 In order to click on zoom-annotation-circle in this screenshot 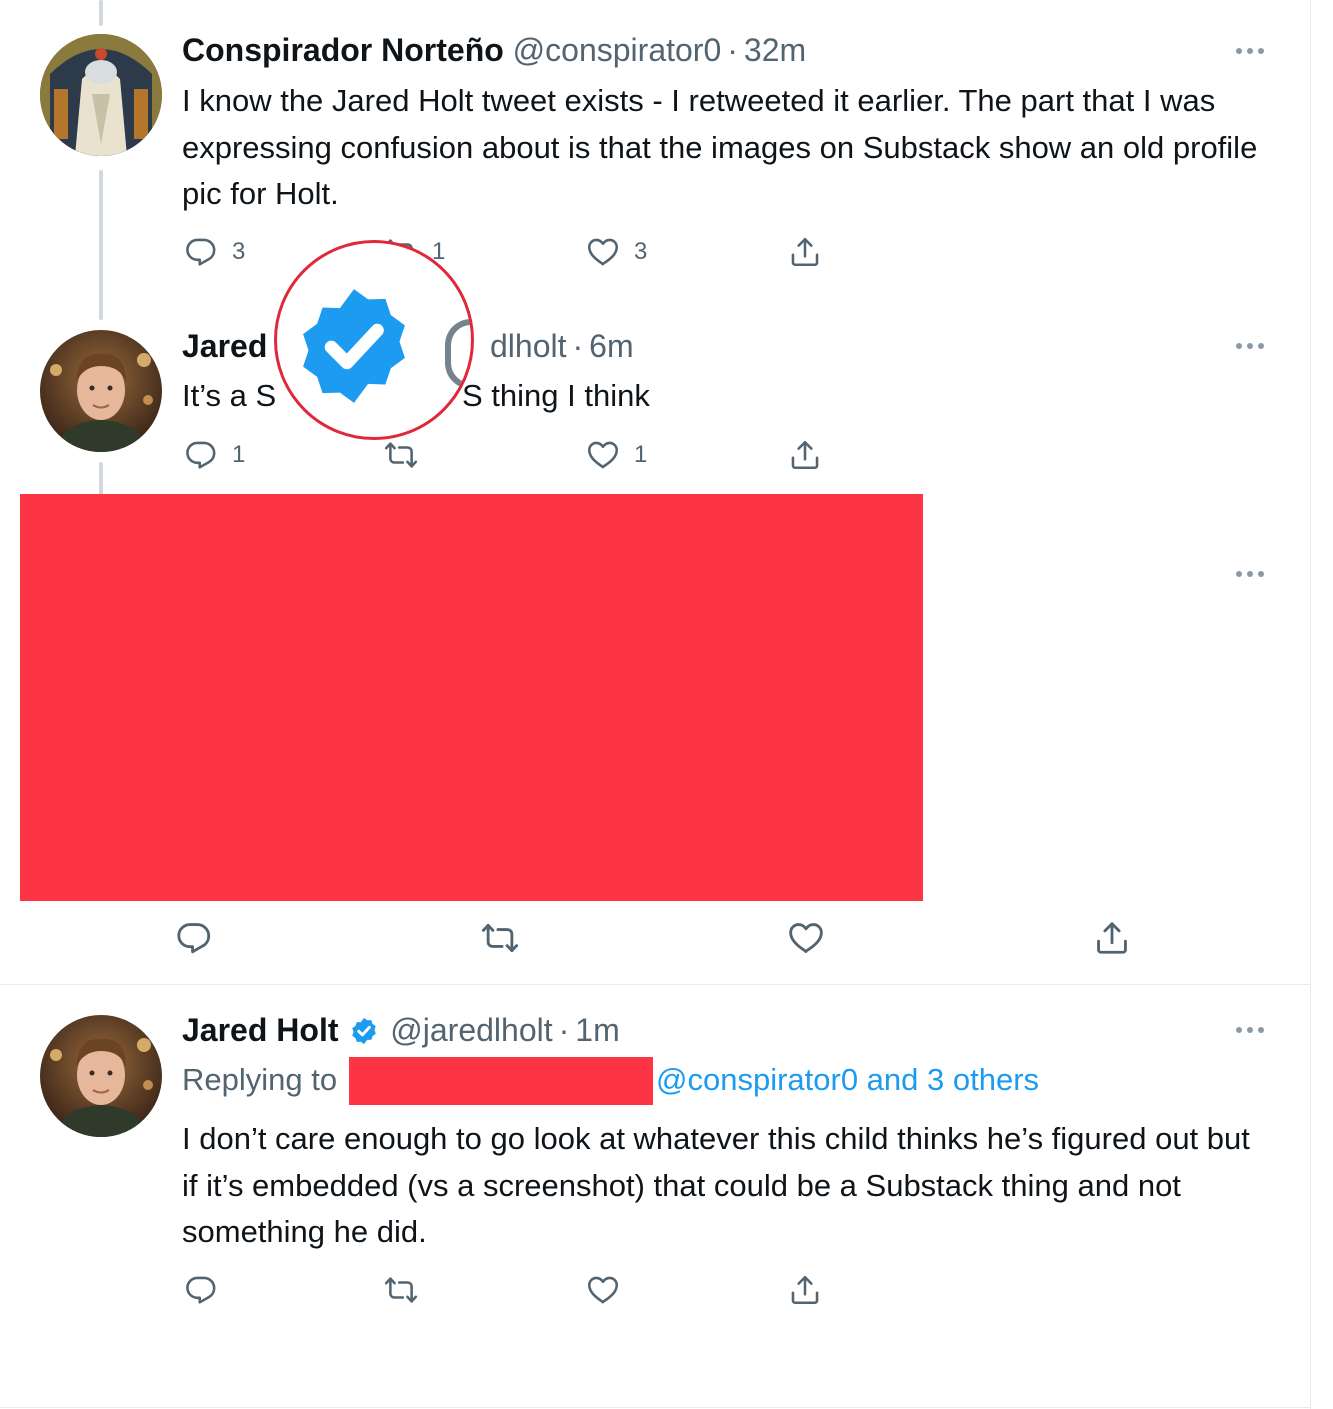, I will do `click(374, 340)`.